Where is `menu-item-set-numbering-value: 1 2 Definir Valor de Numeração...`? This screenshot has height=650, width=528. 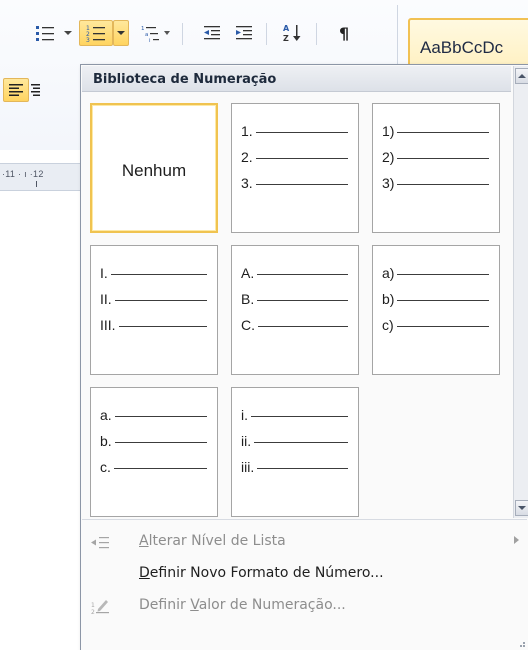
menu-item-set-numbering-value: 1 2 Definir Valor de Numeração... is located at coordinates (304, 606).